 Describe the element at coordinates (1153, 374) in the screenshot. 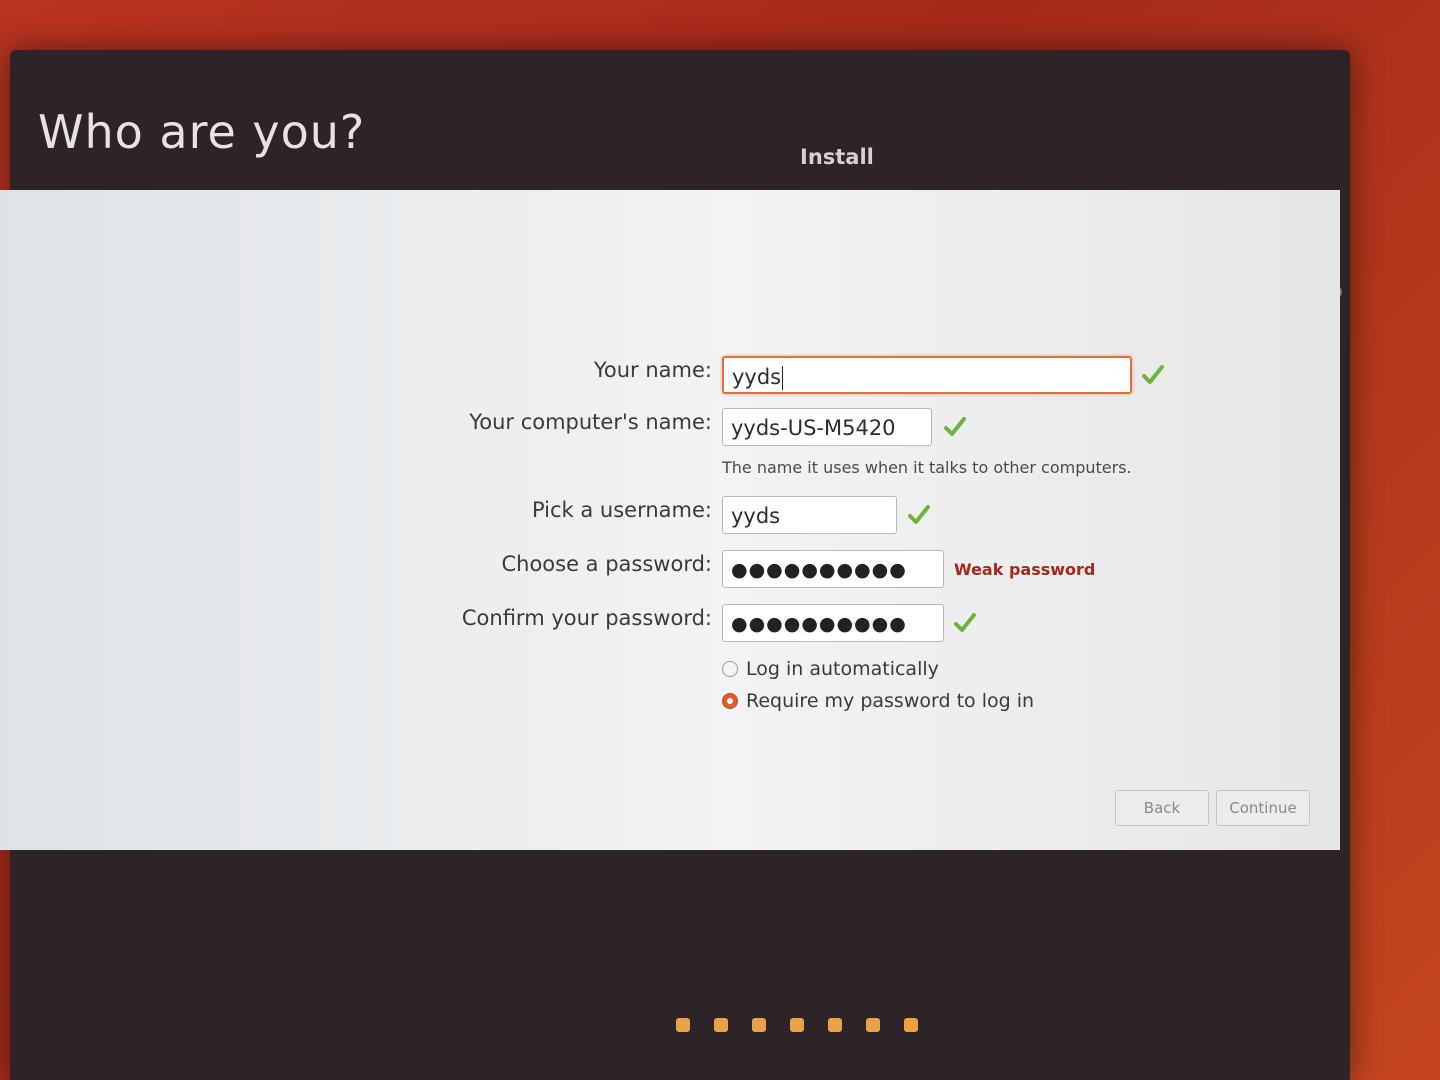

I see `name-valid-check-icon` at that location.